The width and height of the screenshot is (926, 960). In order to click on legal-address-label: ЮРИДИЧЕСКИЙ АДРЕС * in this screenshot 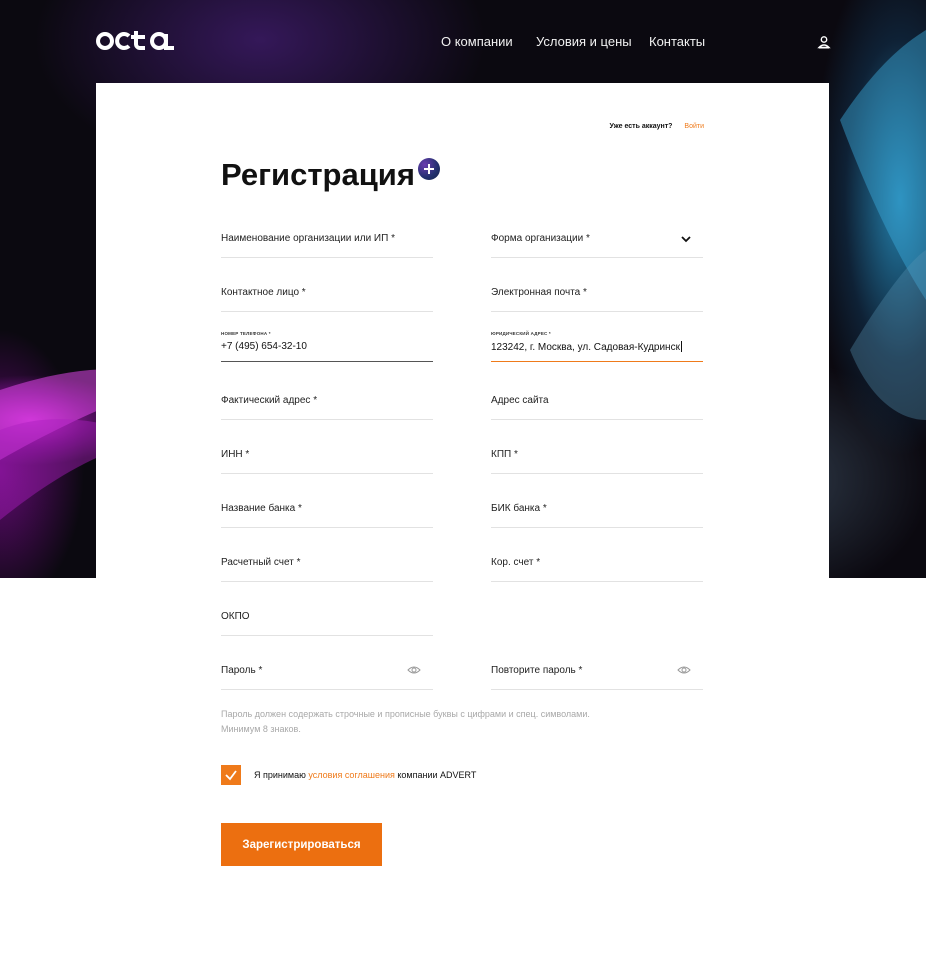, I will do `click(521, 333)`.